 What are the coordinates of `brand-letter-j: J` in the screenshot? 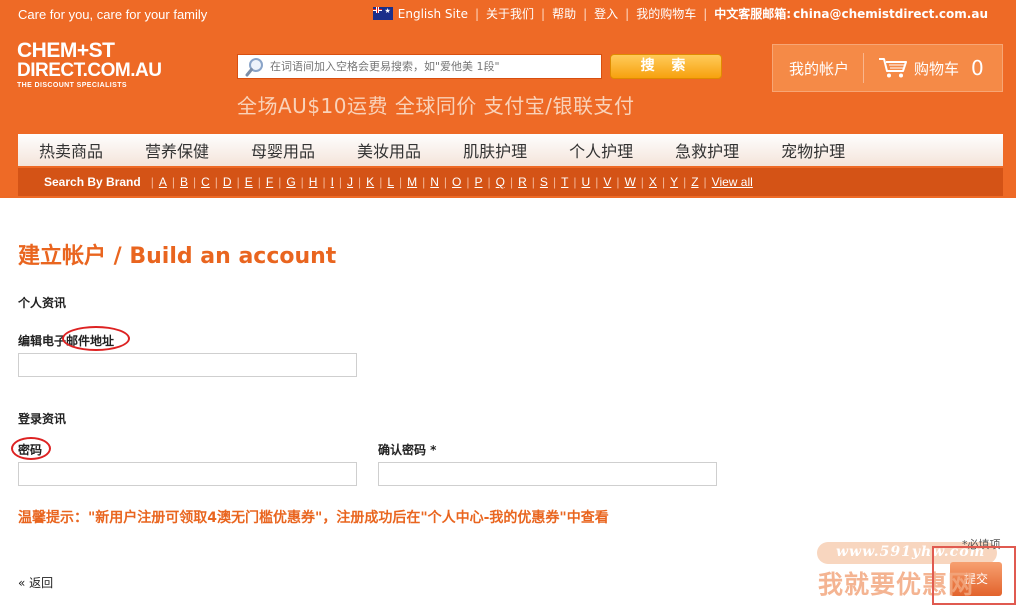 It's located at (350, 182).